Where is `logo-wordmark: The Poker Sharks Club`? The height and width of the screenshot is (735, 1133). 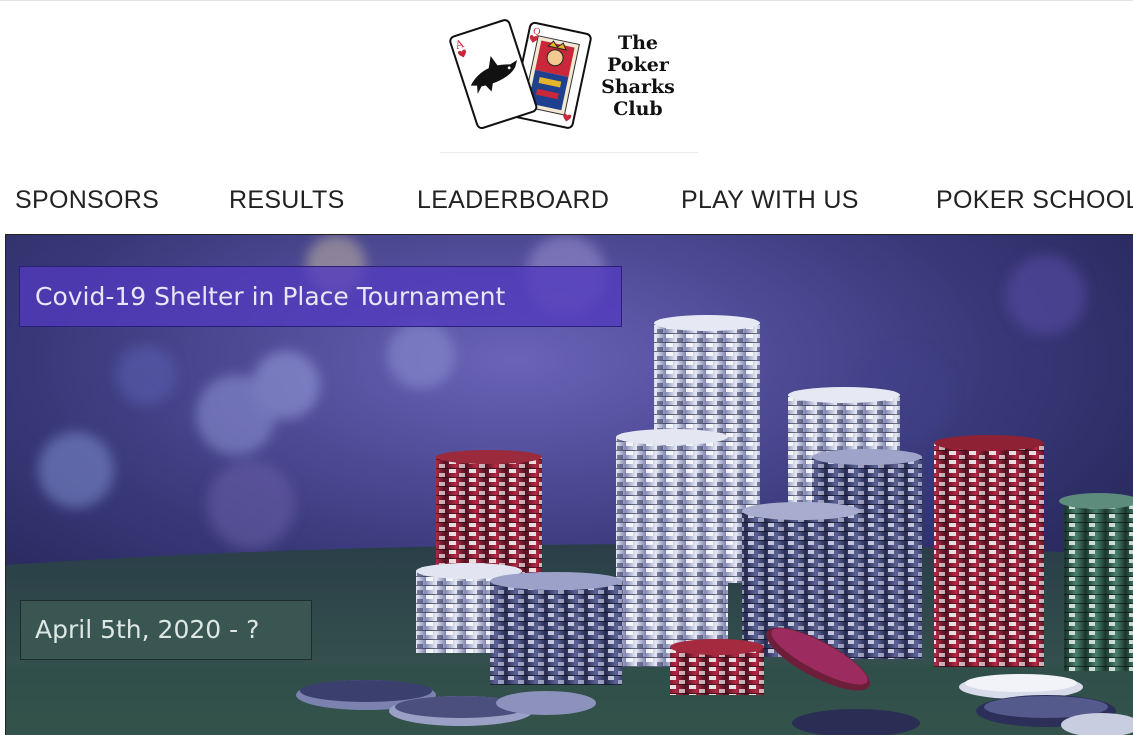
logo-wordmark: The Poker Sharks Club is located at coordinates (638, 76).